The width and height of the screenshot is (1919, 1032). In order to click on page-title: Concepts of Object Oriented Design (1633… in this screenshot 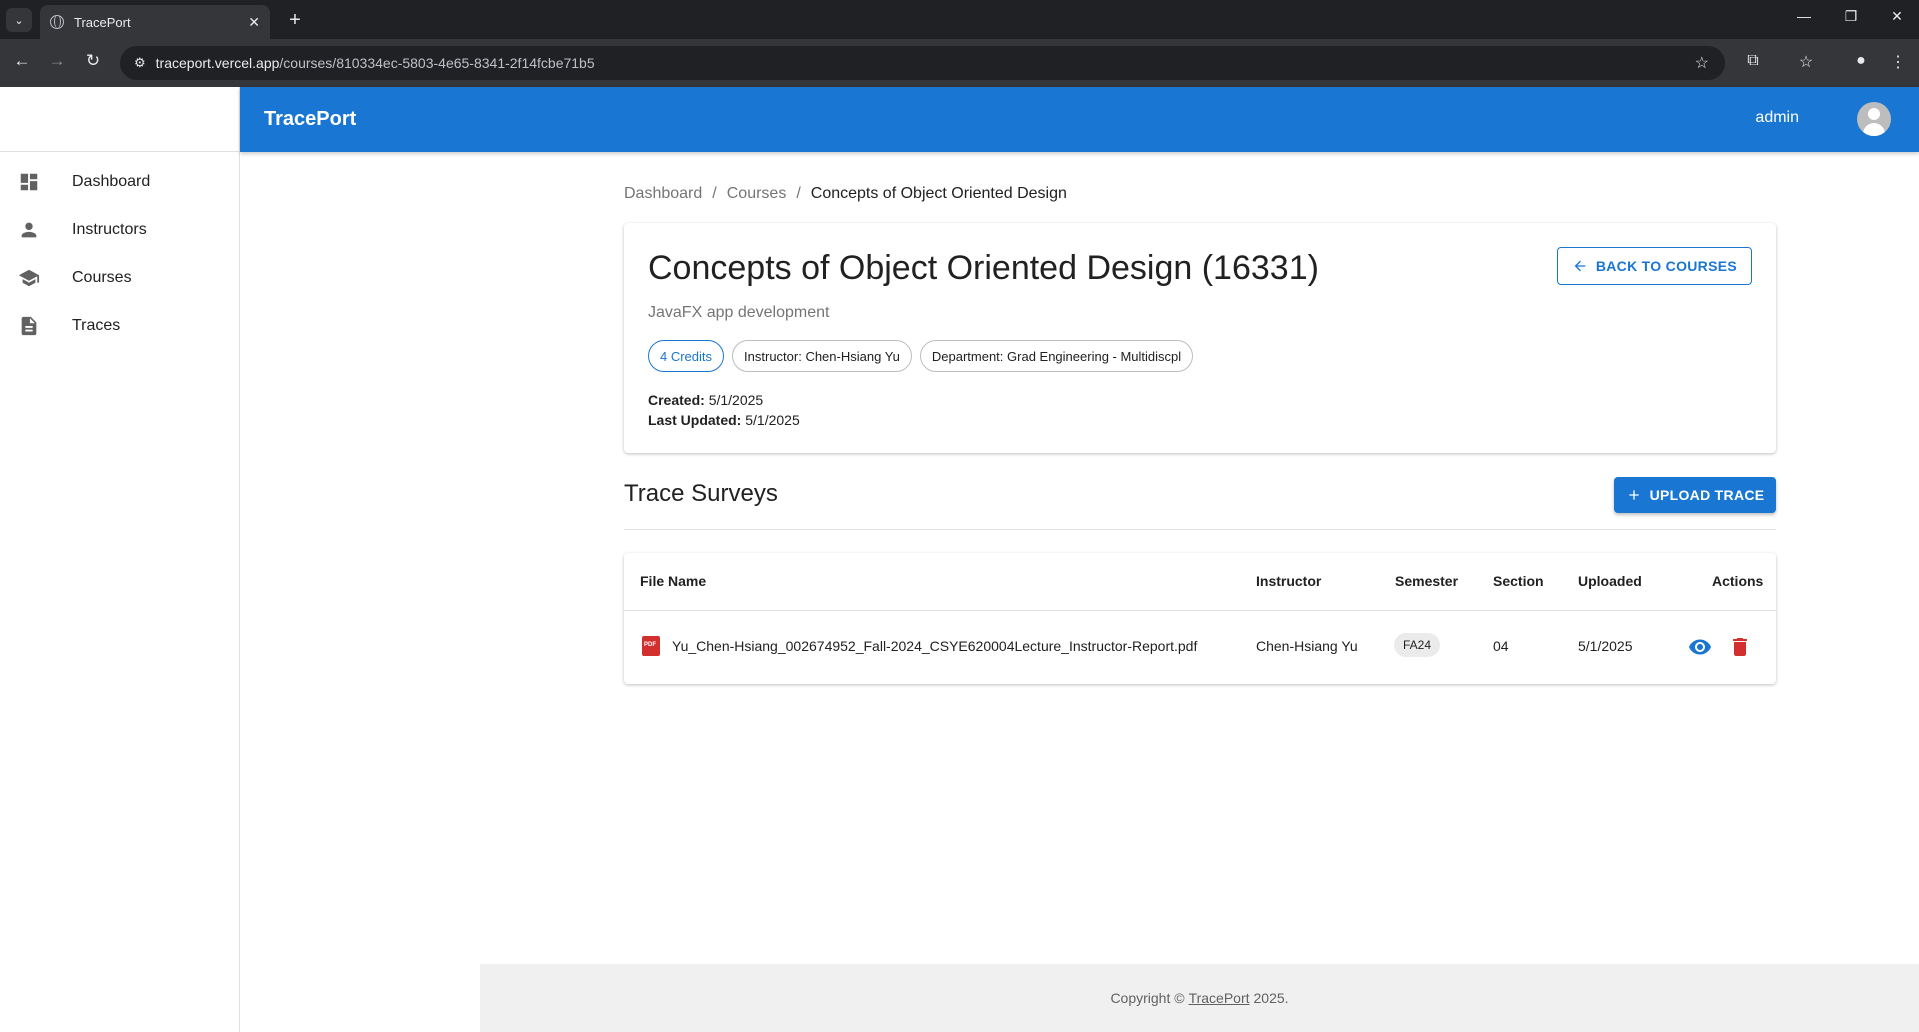, I will do `click(983, 268)`.